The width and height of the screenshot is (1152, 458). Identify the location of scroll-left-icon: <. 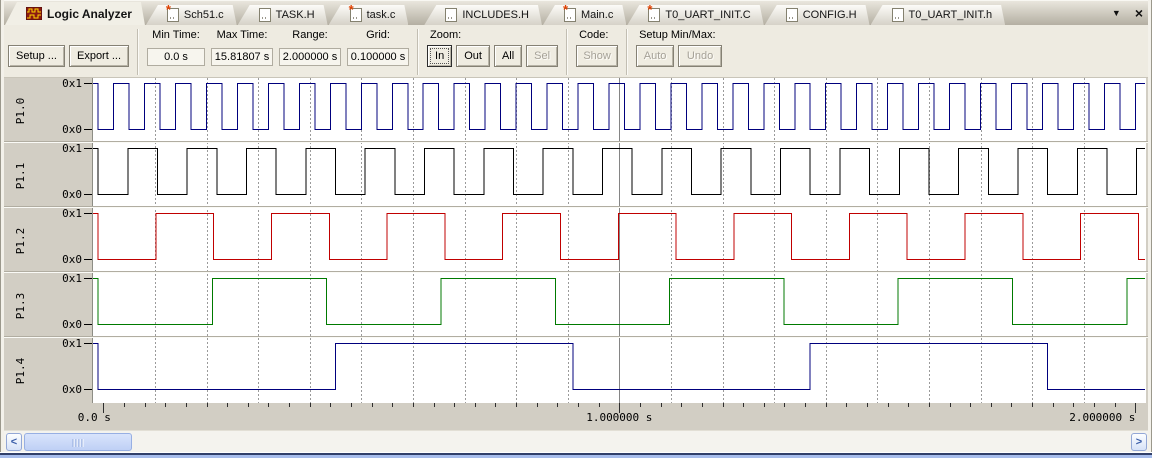
(14, 442).